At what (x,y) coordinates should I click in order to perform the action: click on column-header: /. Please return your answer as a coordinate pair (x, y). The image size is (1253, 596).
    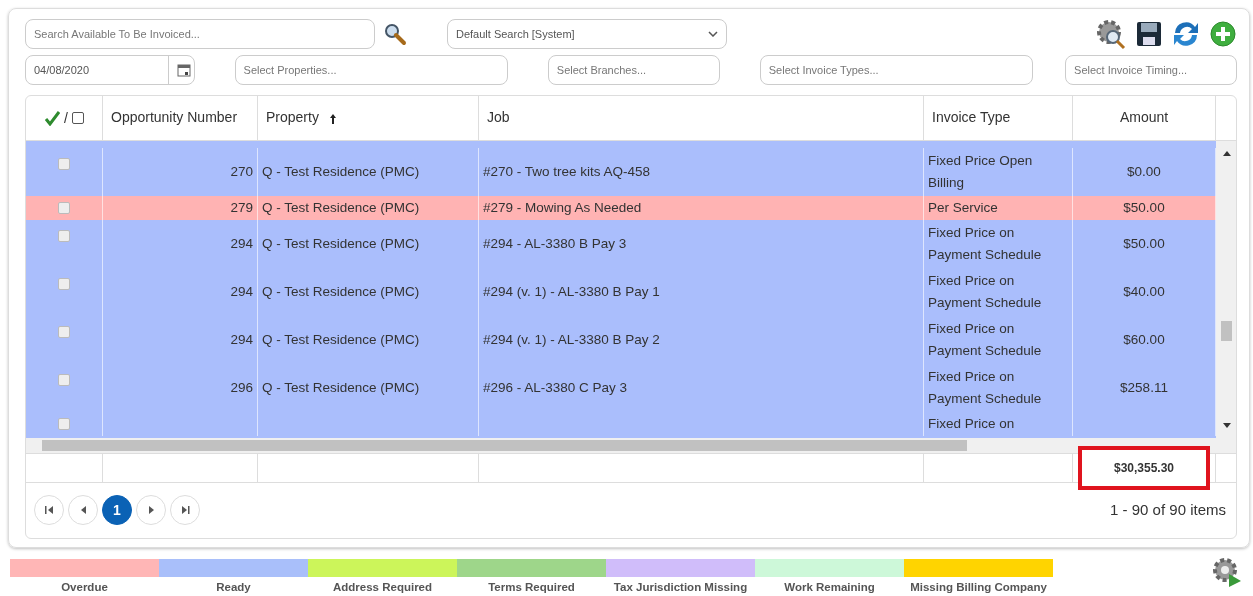
    Looking at the image, I should click on (66, 118).